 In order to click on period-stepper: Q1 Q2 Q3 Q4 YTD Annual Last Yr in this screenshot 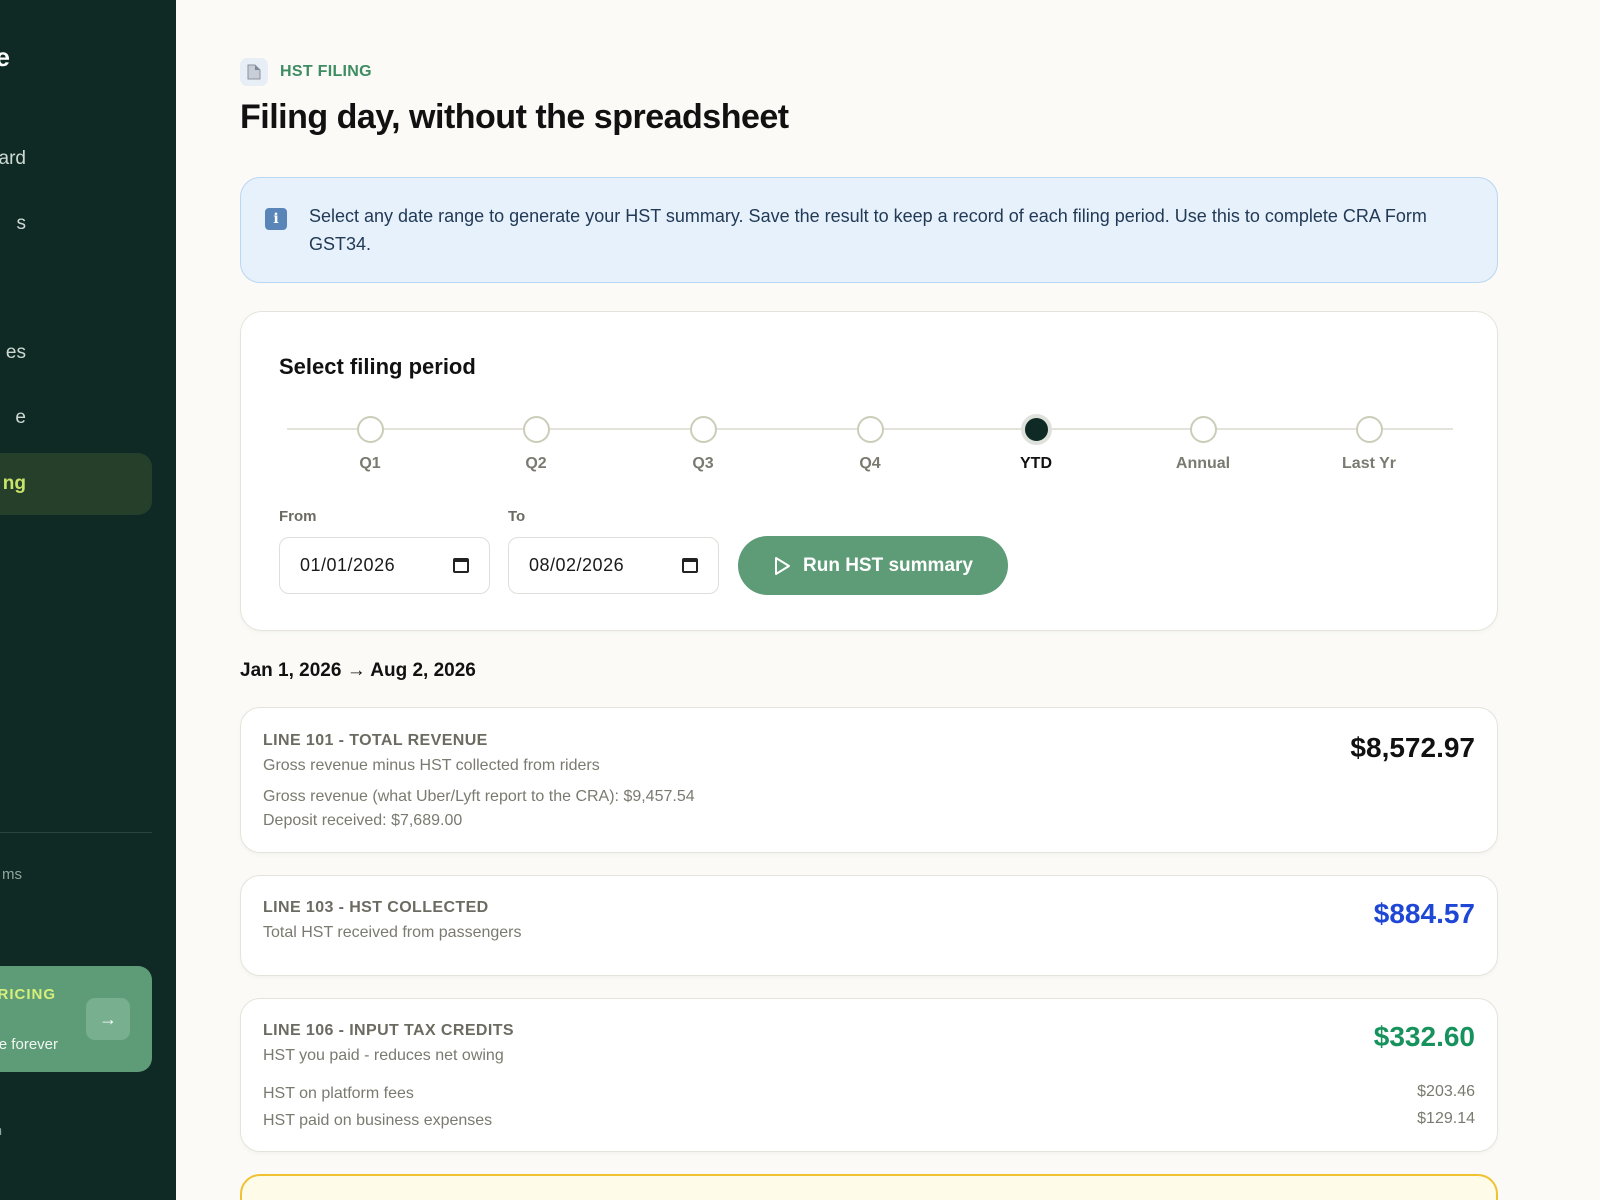, I will do `click(870, 452)`.